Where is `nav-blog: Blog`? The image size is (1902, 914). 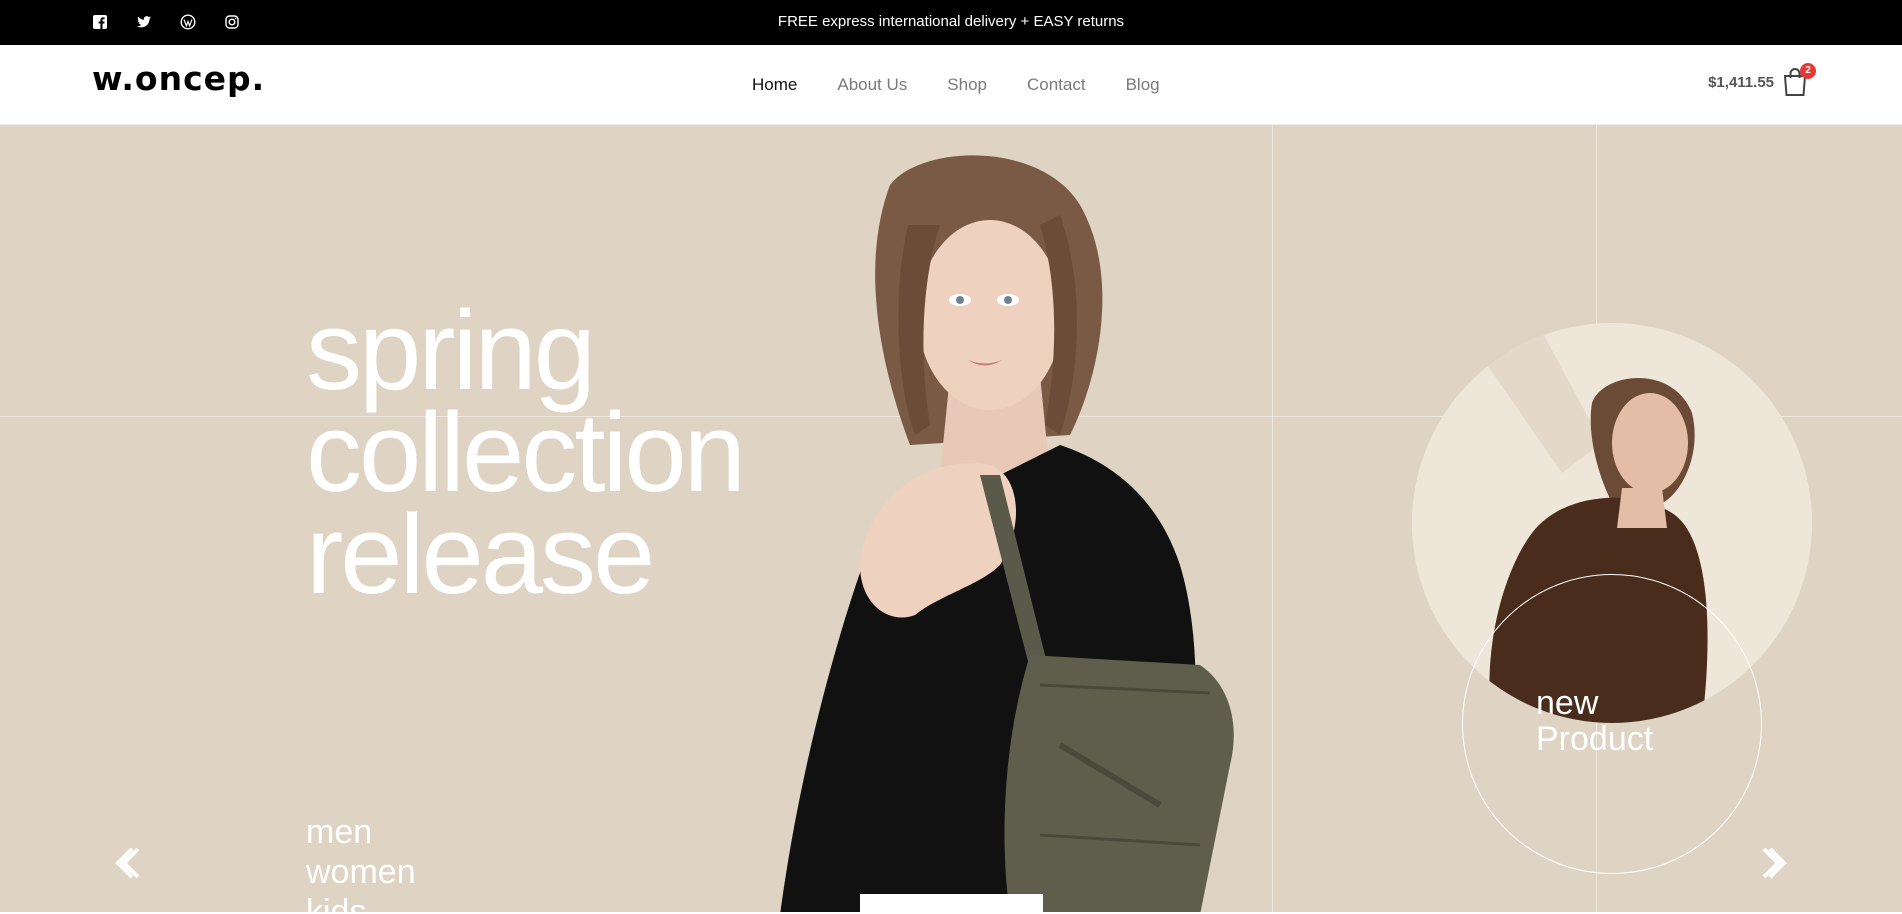 nav-blog: Blog is located at coordinates (1143, 85).